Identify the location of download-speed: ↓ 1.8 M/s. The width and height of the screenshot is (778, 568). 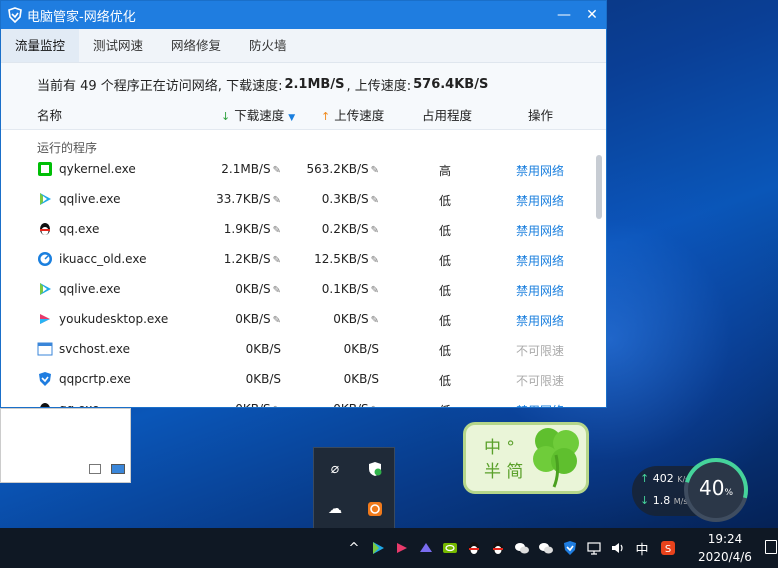
(663, 500).